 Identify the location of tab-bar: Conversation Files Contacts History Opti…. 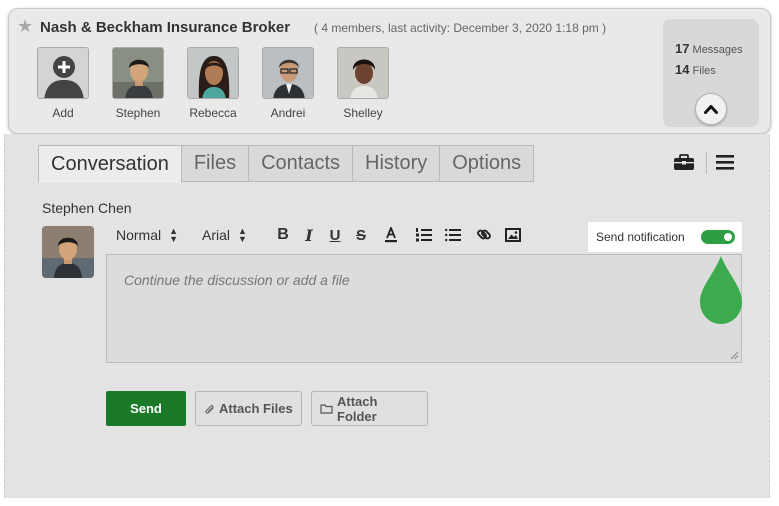
(286, 164).